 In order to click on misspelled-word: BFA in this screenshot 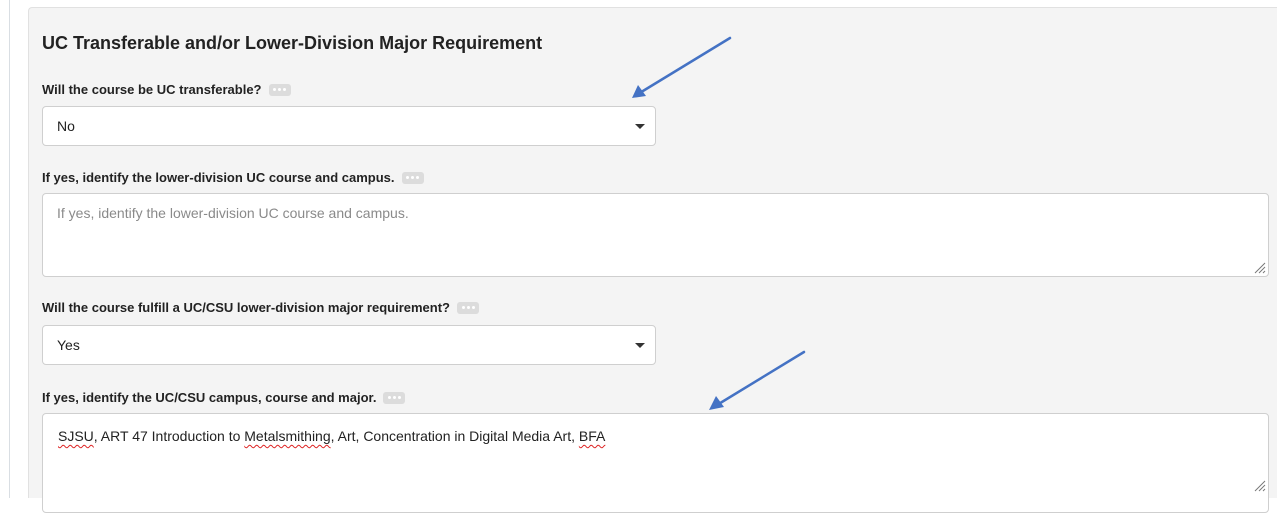, I will do `click(592, 436)`.